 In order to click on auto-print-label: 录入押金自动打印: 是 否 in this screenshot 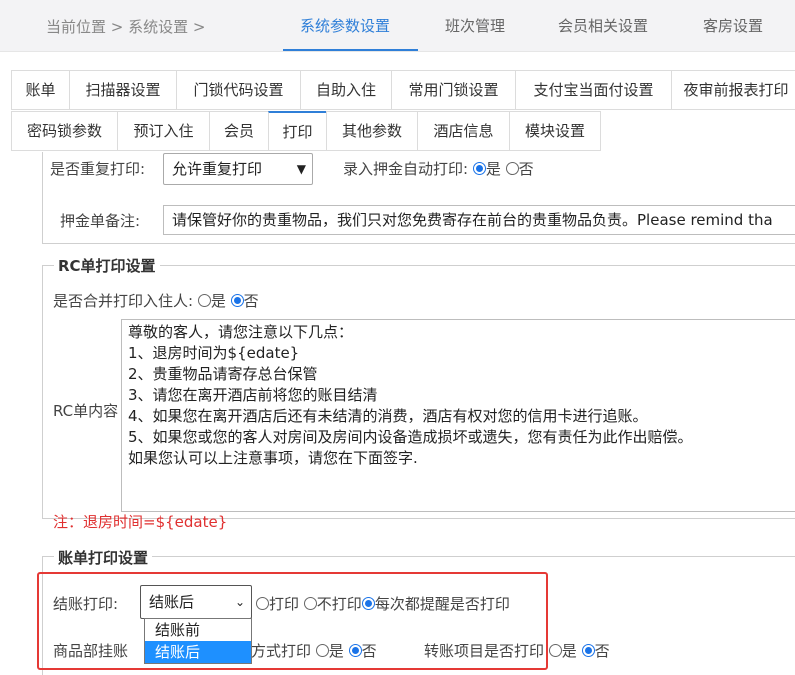, I will do `click(438, 169)`.